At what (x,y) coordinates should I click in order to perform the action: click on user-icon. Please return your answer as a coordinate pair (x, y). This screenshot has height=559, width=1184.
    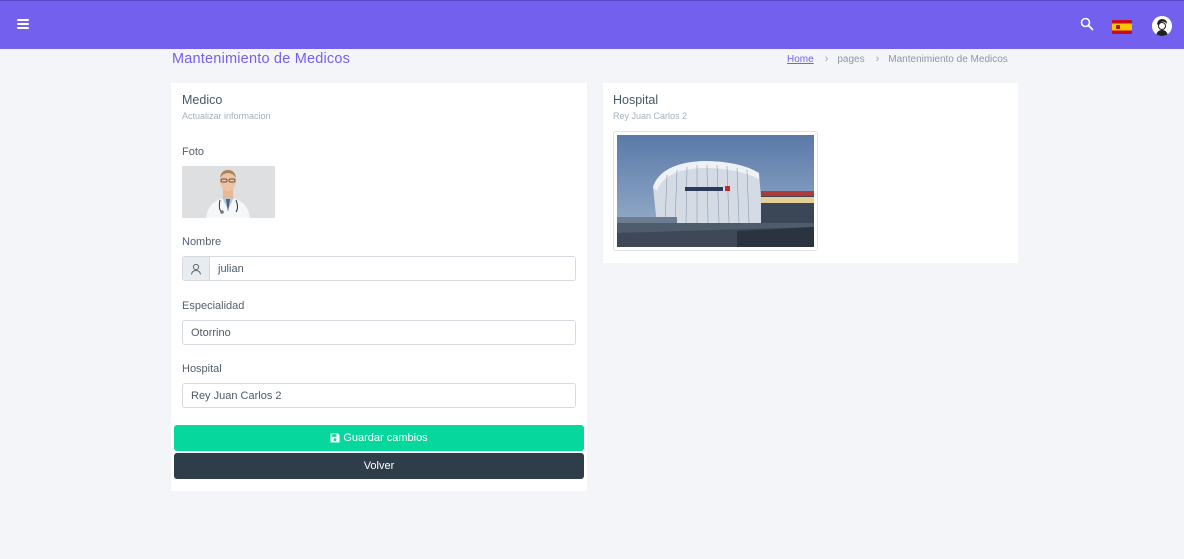
    Looking at the image, I should click on (196, 268).